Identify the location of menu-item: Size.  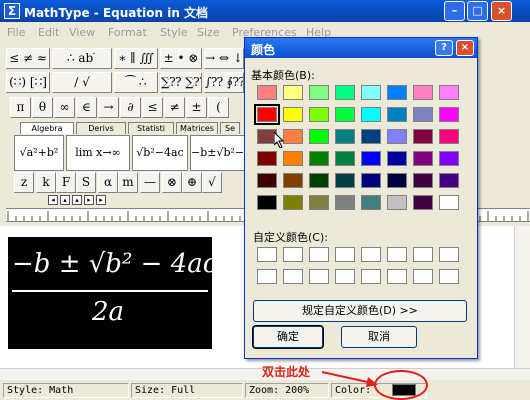
(208, 32).